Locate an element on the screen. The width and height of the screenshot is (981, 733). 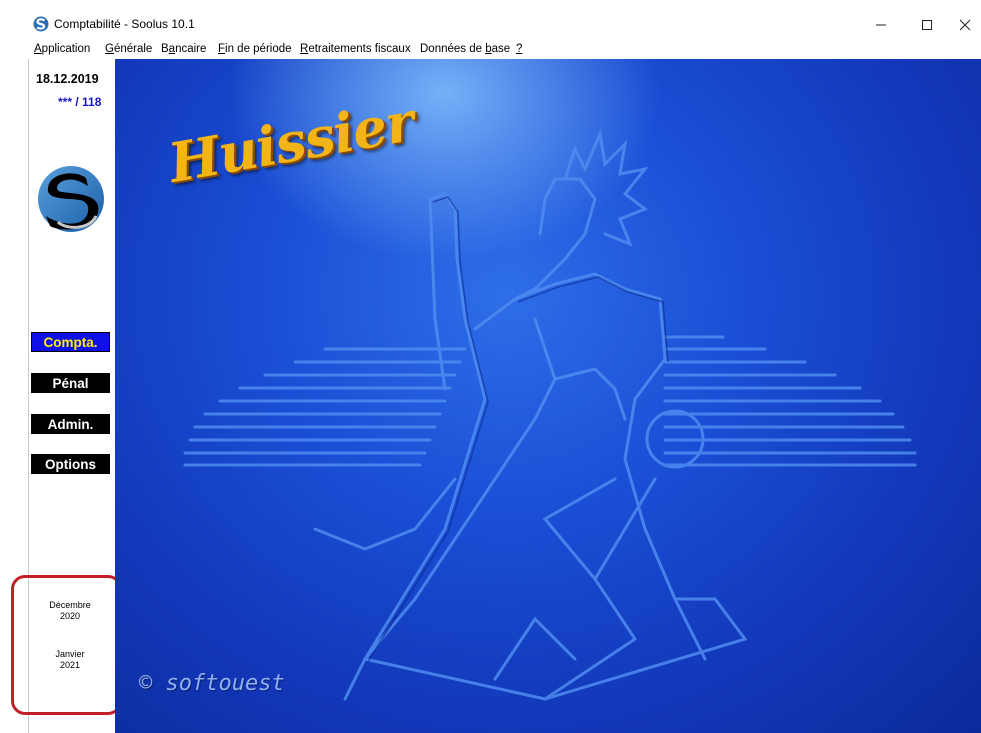
menu-retraitements-fiscaux: Retraitements fiscaux is located at coordinates (355, 49).